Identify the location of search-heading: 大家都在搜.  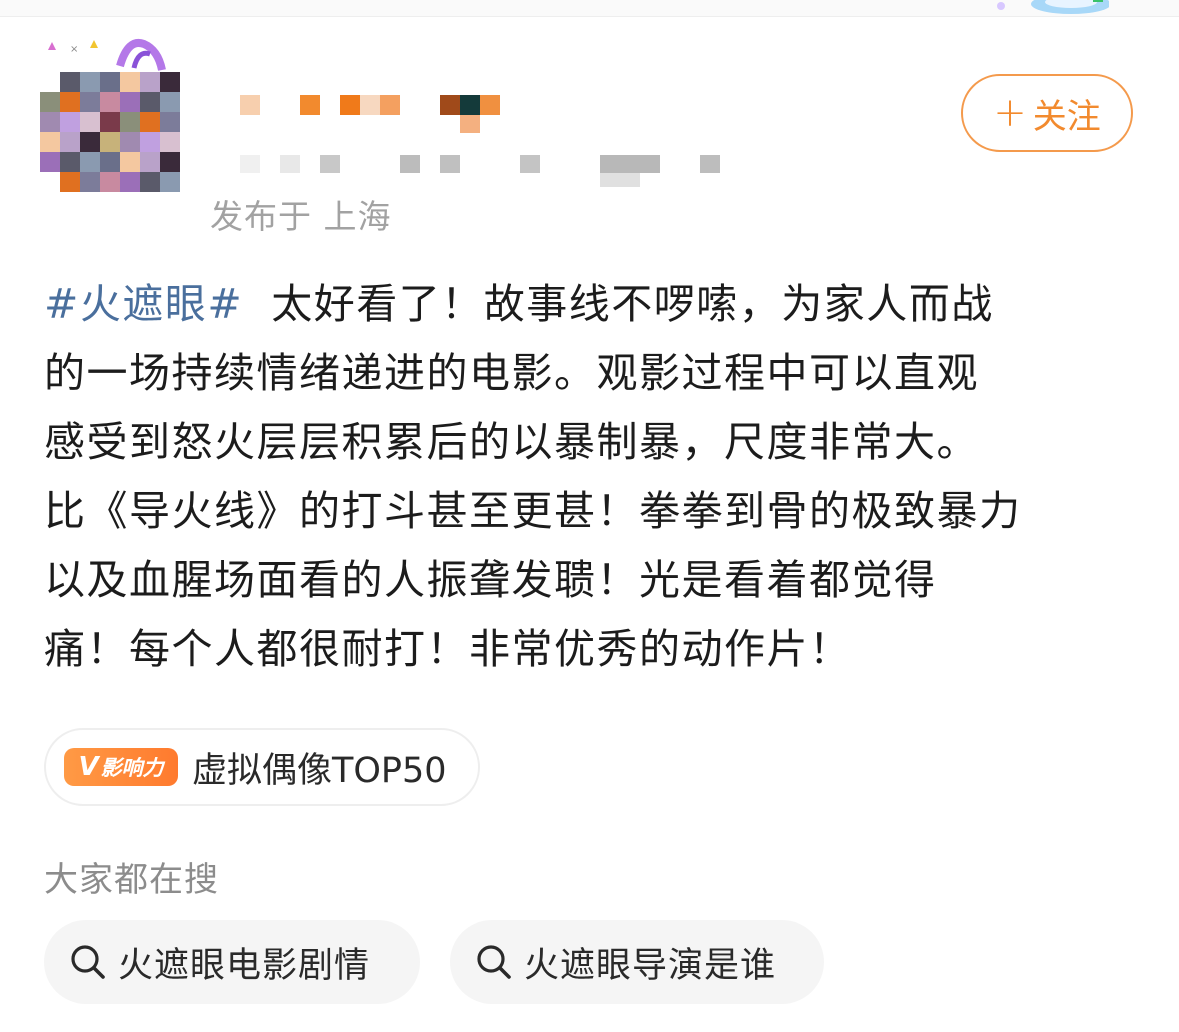
(131, 880).